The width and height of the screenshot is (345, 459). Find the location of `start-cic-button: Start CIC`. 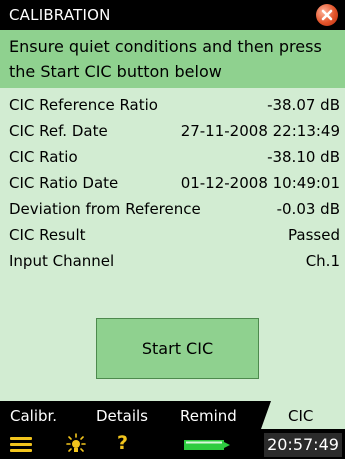

start-cic-button: Start CIC is located at coordinates (177, 348).